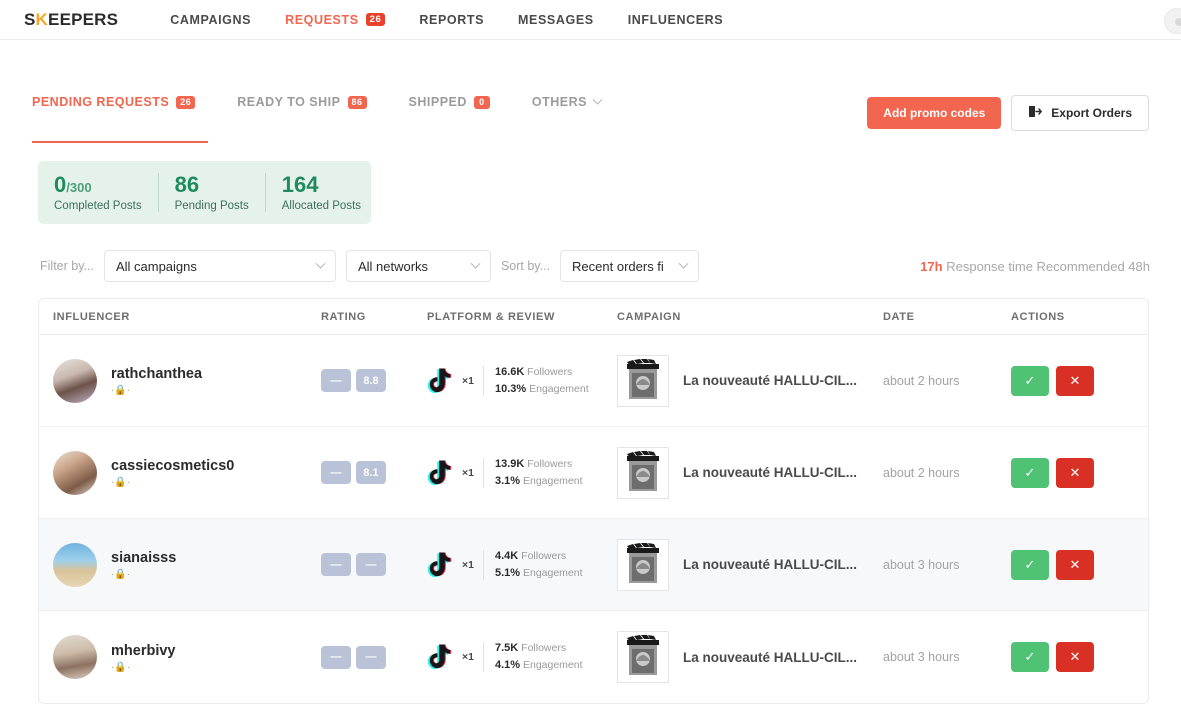 This screenshot has width=1181, height=717. I want to click on rating-badge-right: 8.8, so click(371, 381).